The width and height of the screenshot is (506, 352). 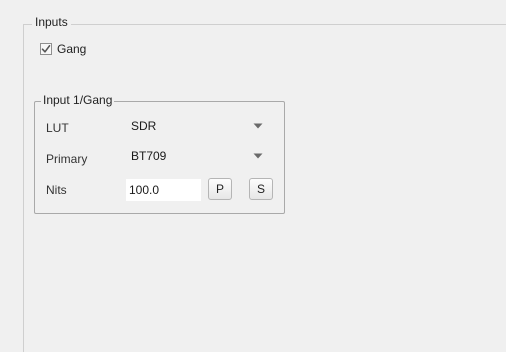 I want to click on nits-input, so click(x=163, y=190).